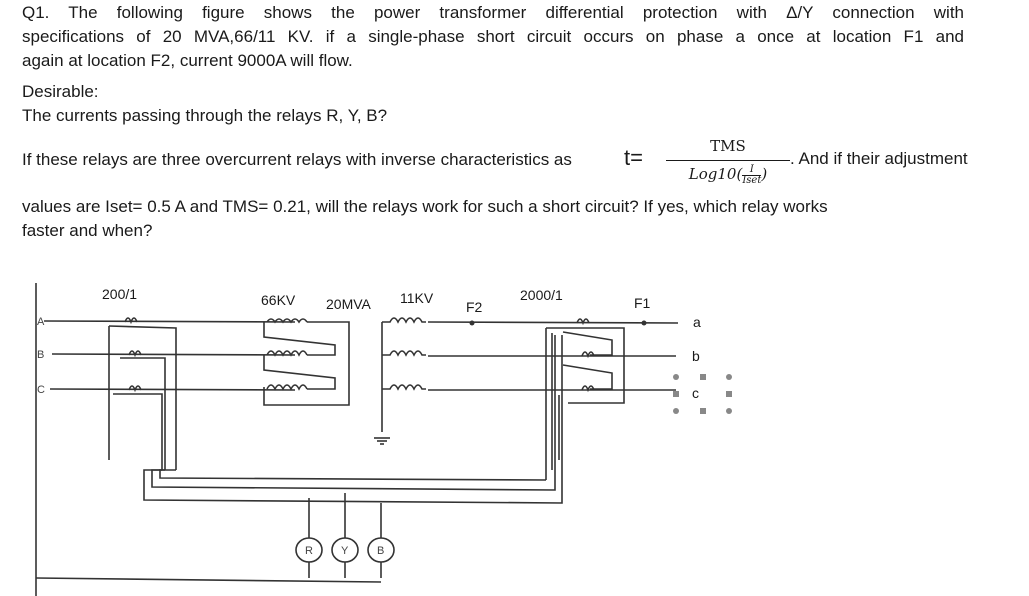  Describe the element at coordinates (752, 180) in the screenshot. I see `ratio-denominator: Iset` at that location.